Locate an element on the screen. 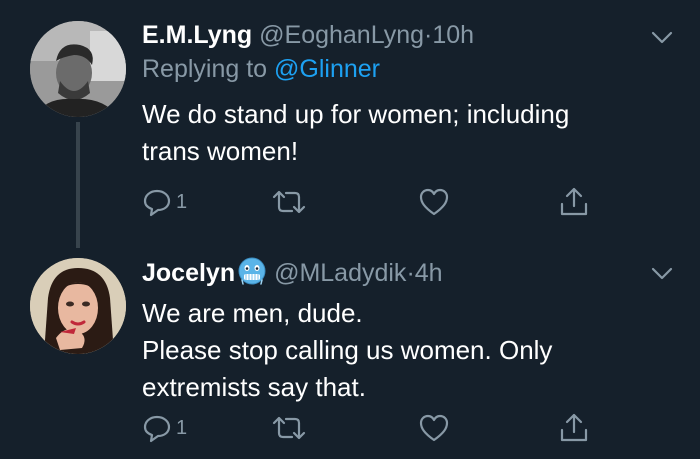 This screenshot has height=459, width=700. user-photo-avatar-icon is located at coordinates (78, 69).